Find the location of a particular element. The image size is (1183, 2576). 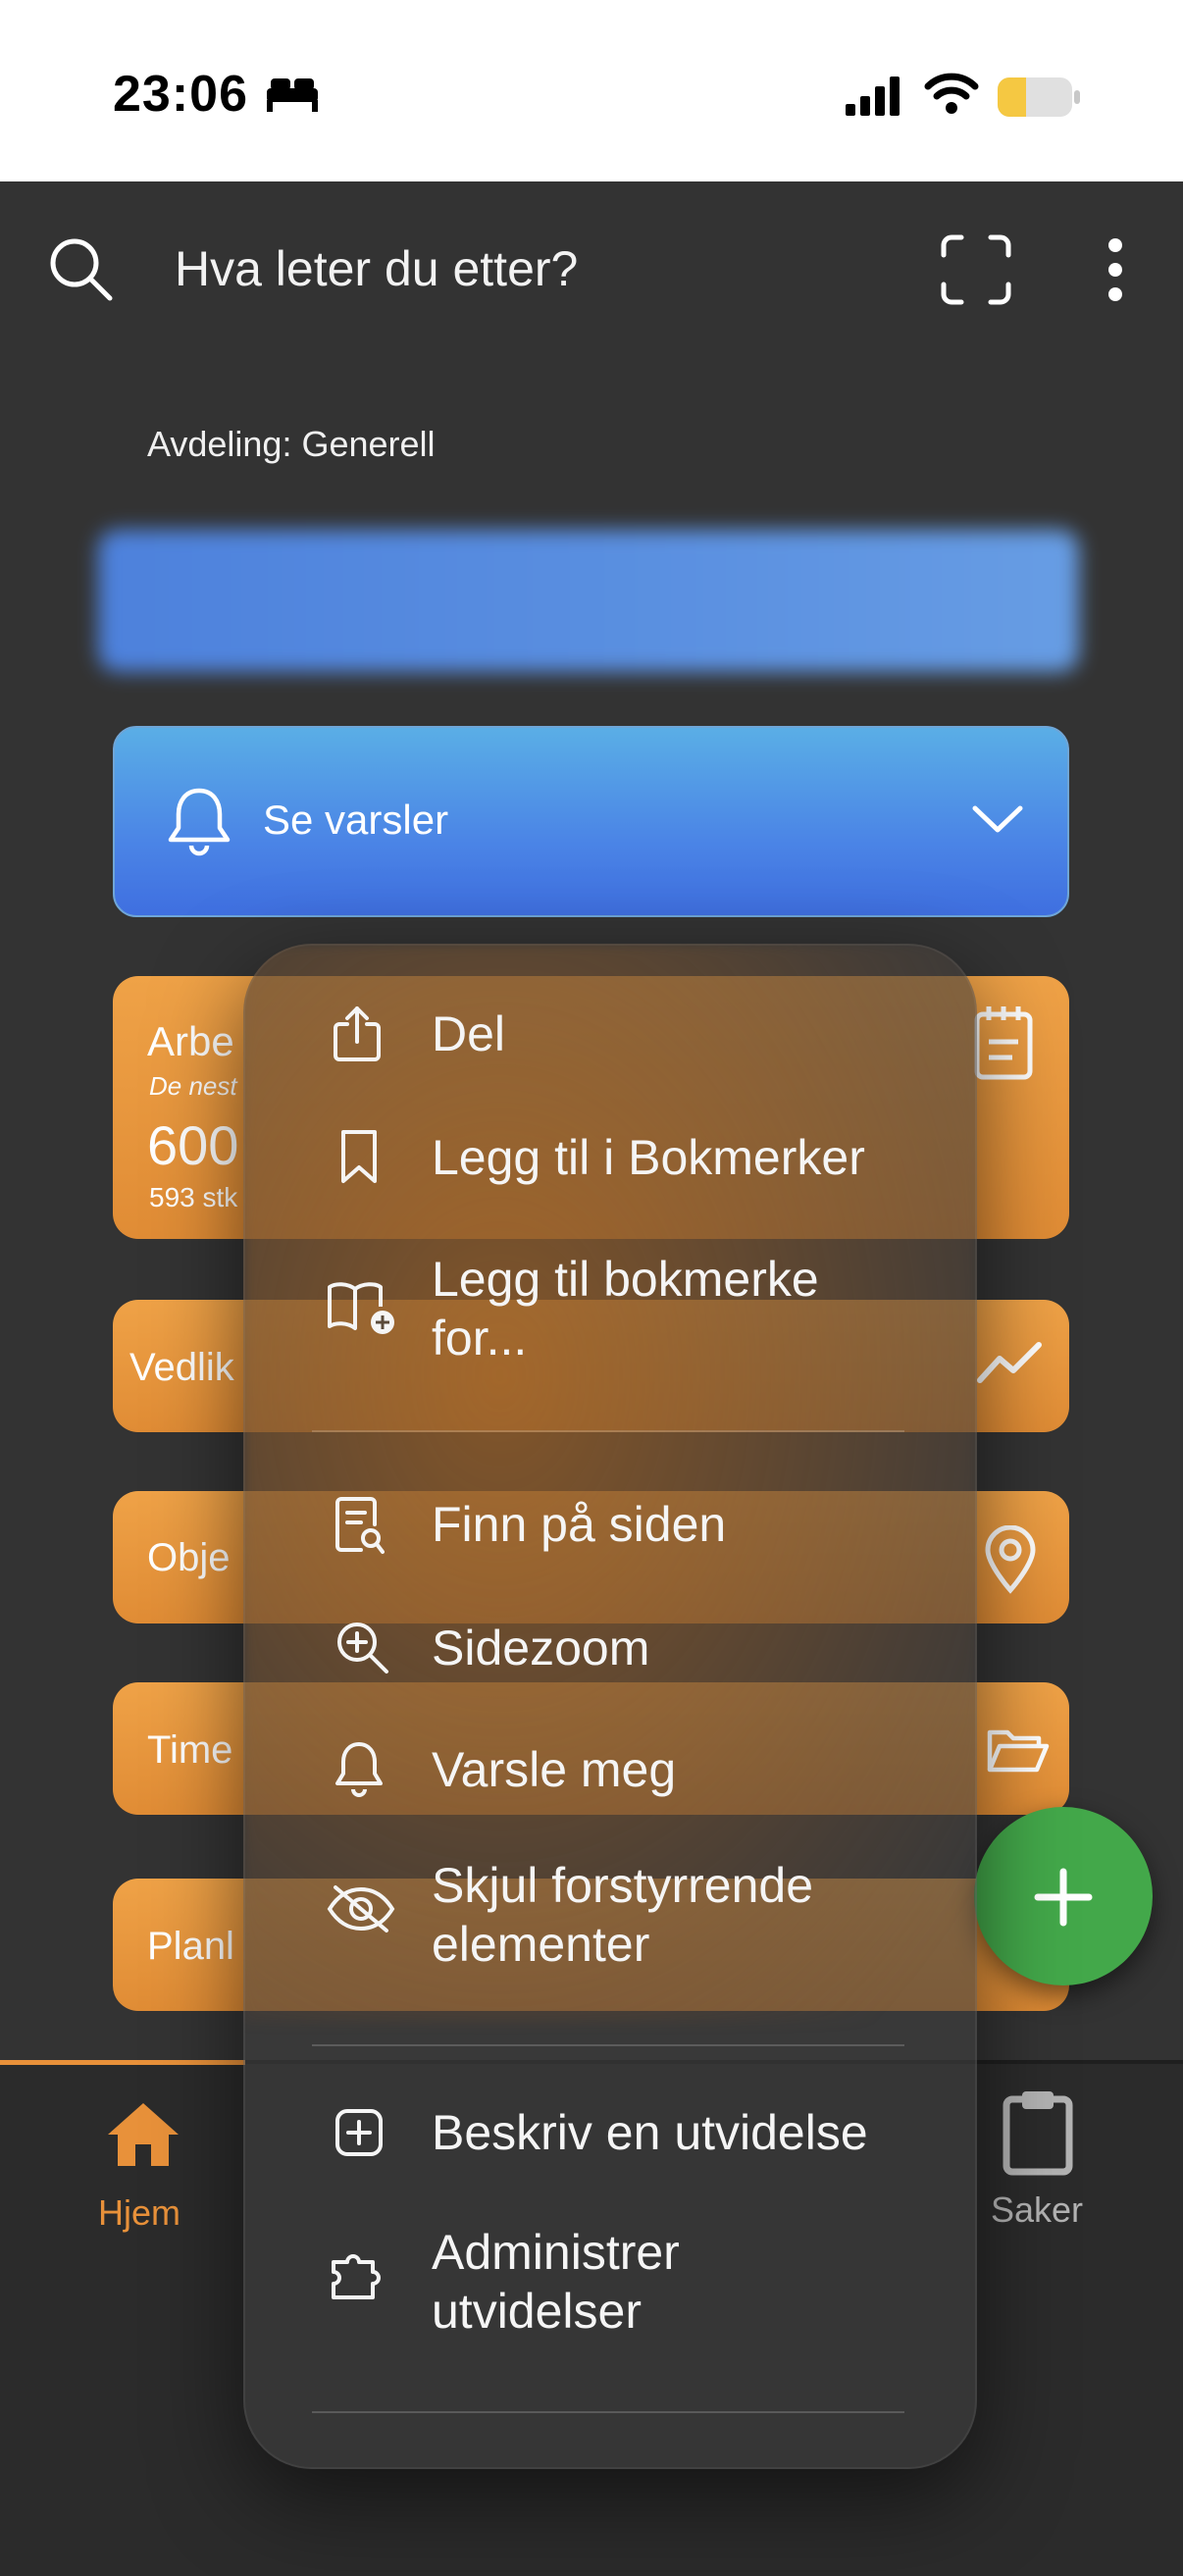

eye-off-icon is located at coordinates (361, 1911).